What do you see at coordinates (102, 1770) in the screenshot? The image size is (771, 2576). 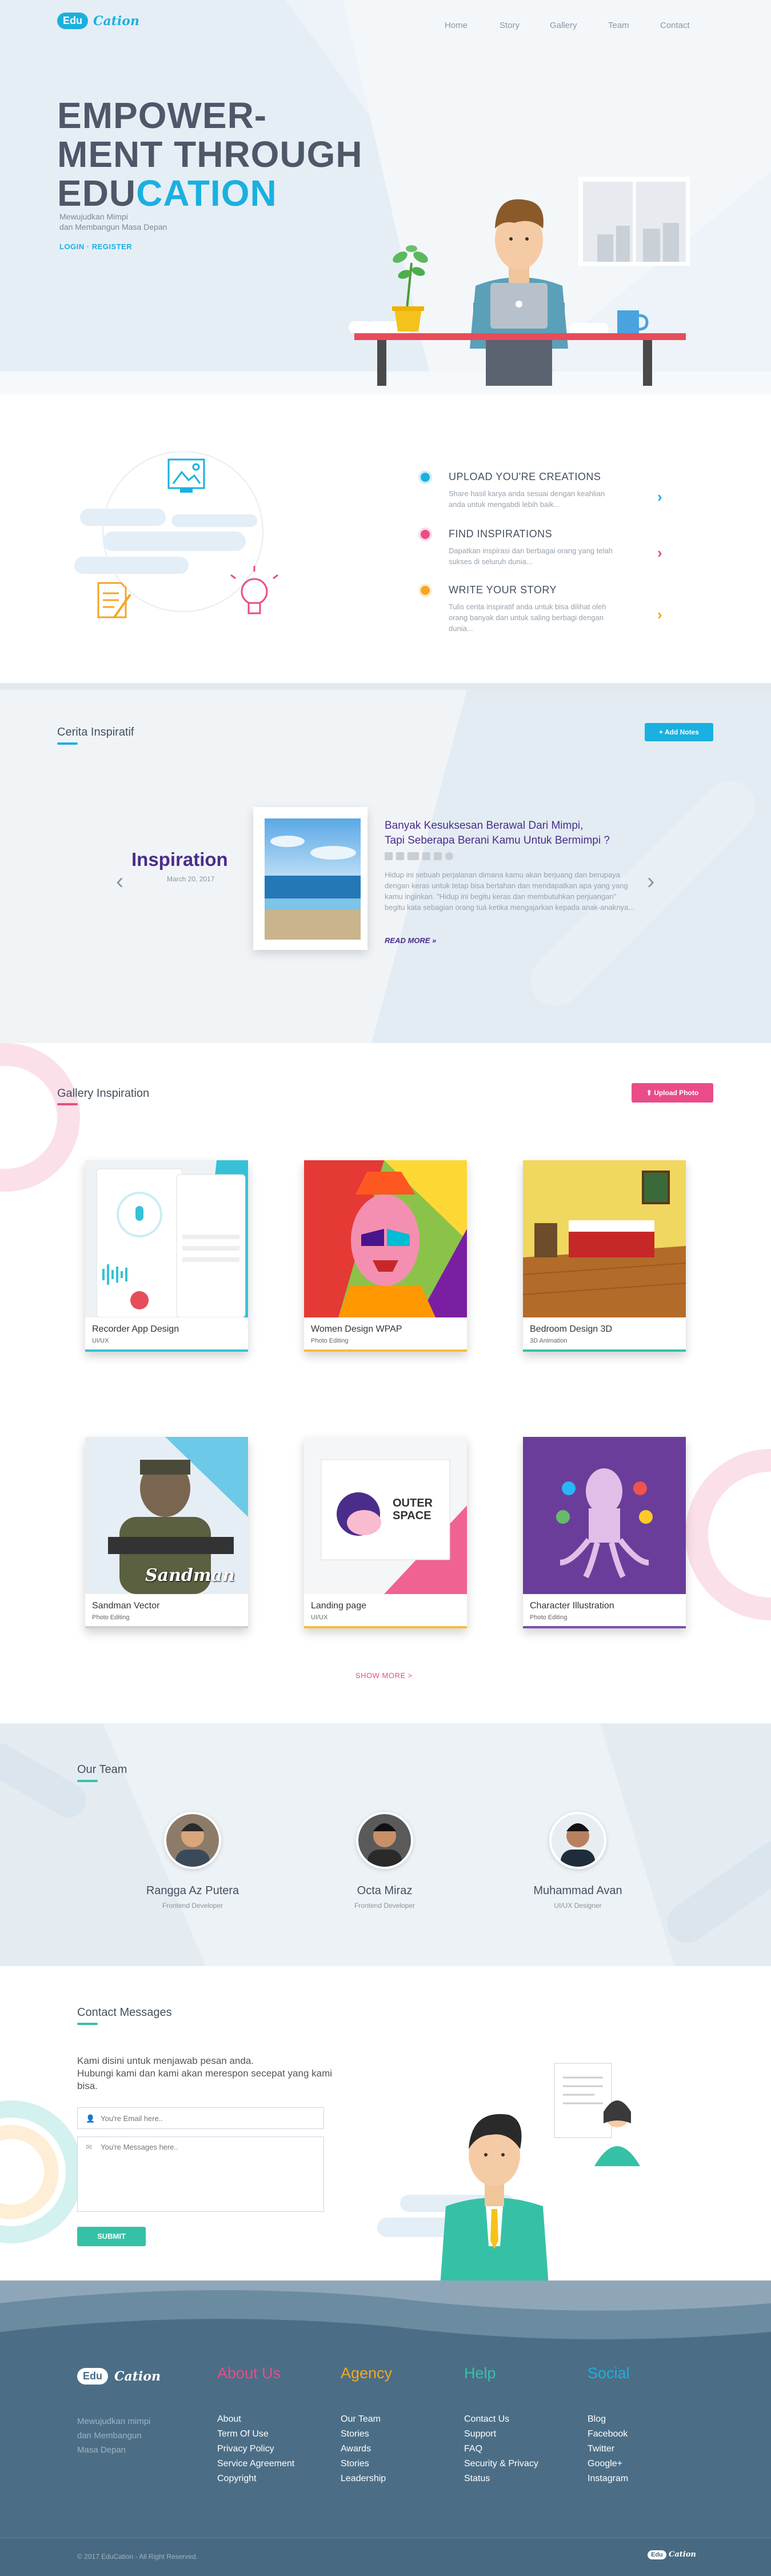 I see `team-title: Our Team` at bounding box center [102, 1770].